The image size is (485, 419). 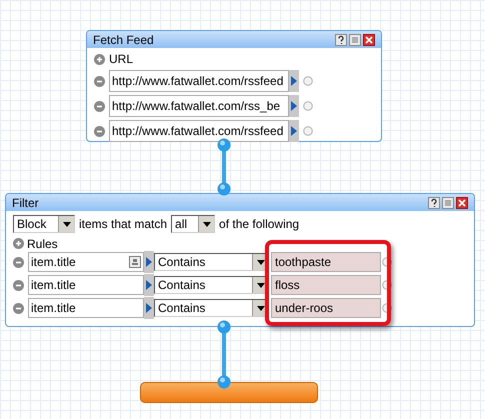 I want to click on url-field: http://www.fatwallet.com/rss_be, so click(x=199, y=106).